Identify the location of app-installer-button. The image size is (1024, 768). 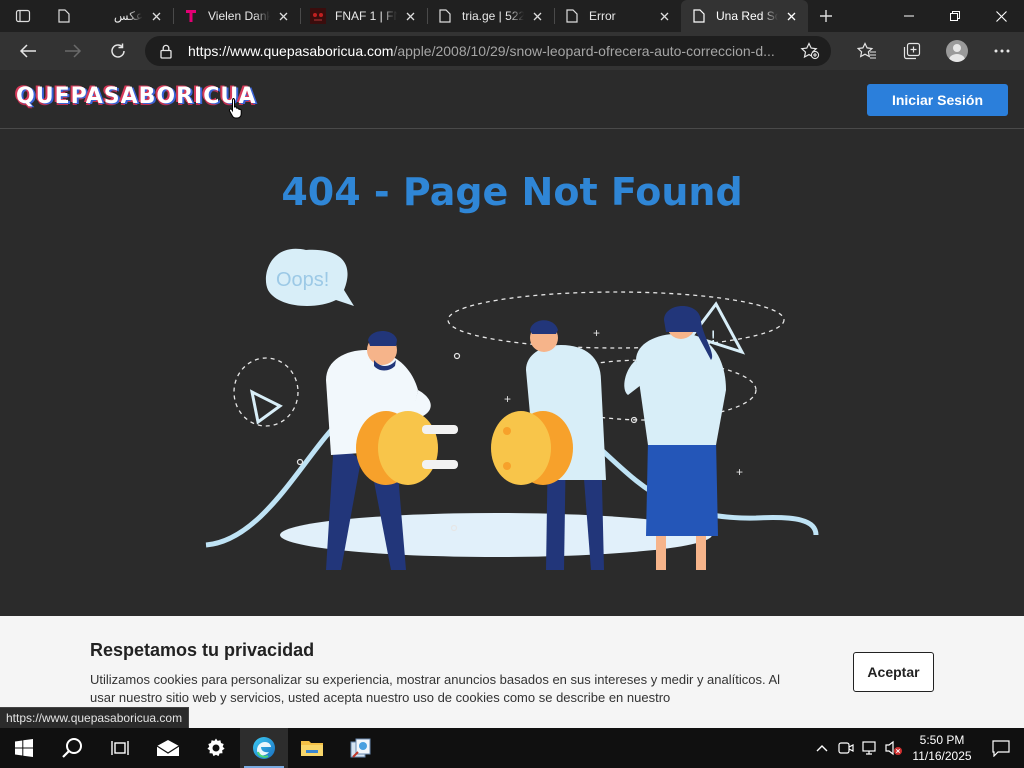
(360, 748).